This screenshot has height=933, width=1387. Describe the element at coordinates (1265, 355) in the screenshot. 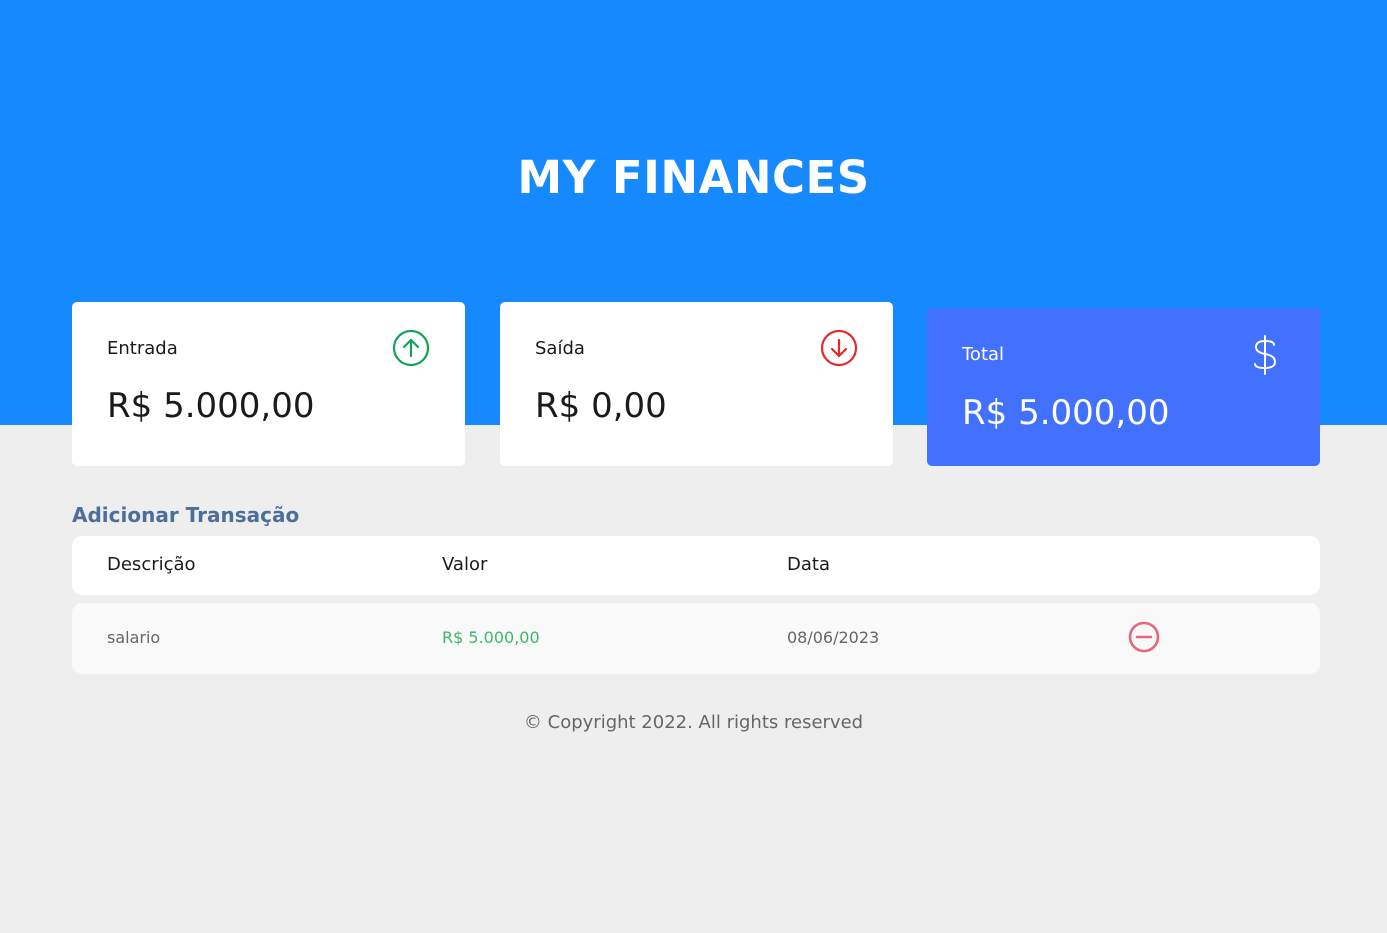

I see `dollar-sign-icon` at that location.